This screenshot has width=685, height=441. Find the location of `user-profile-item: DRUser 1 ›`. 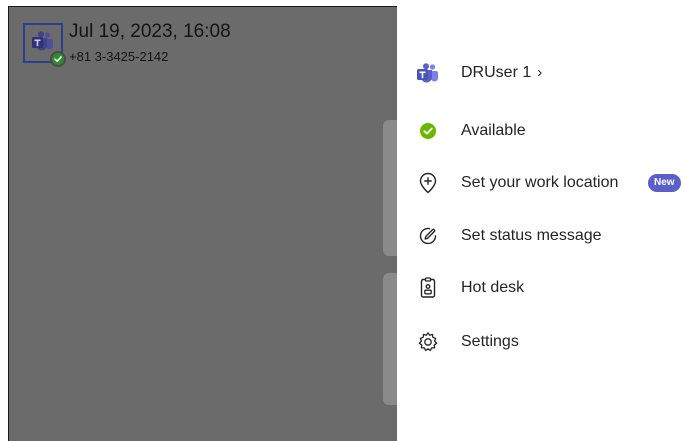

user-profile-item: DRUser 1 › is located at coordinates (541, 73).